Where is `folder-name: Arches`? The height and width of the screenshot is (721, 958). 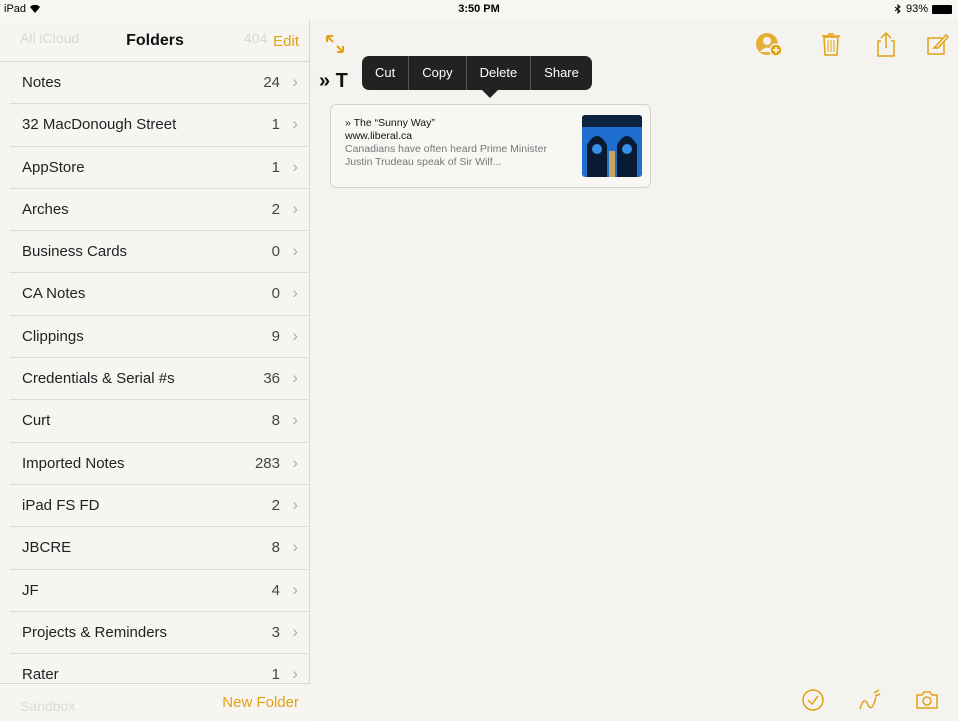
folder-name: Arches is located at coordinates (45, 209).